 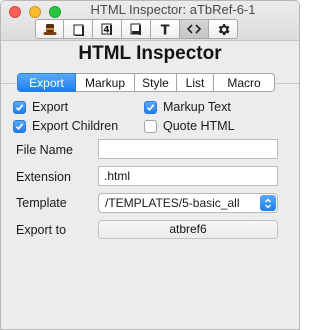 I want to click on quote-html-checkbox: Quote HTML, so click(x=189, y=126).